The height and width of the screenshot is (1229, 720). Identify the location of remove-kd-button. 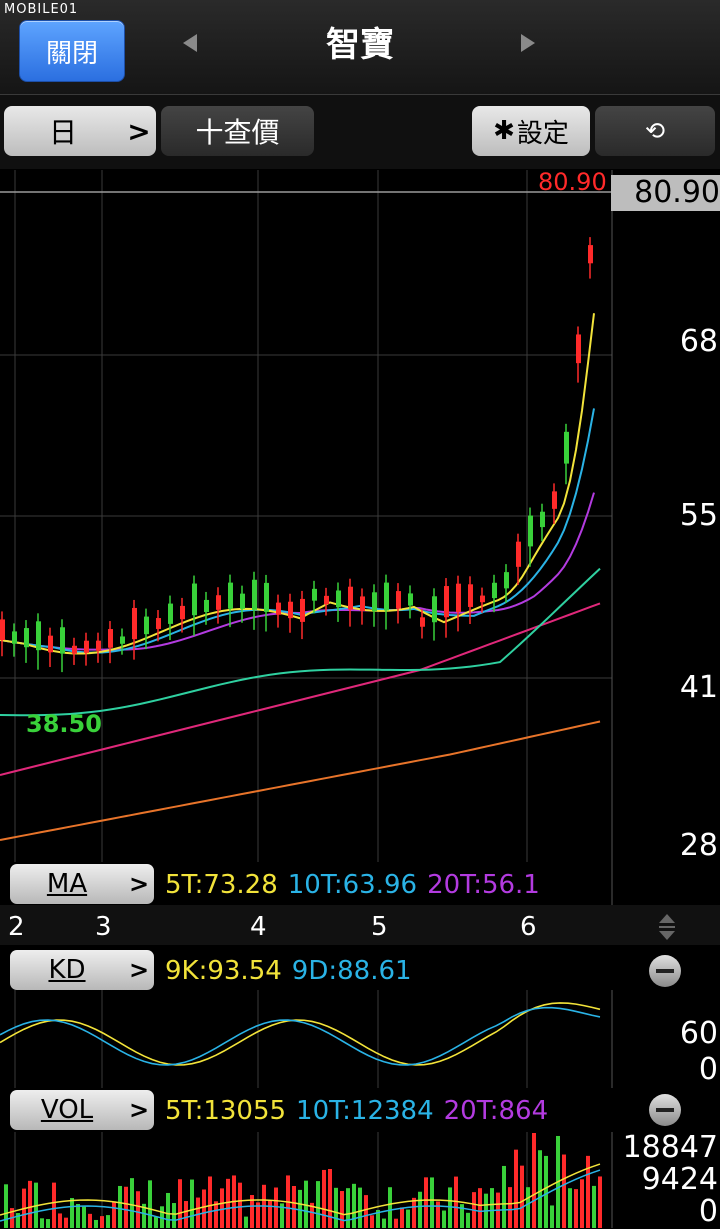
(665, 971).